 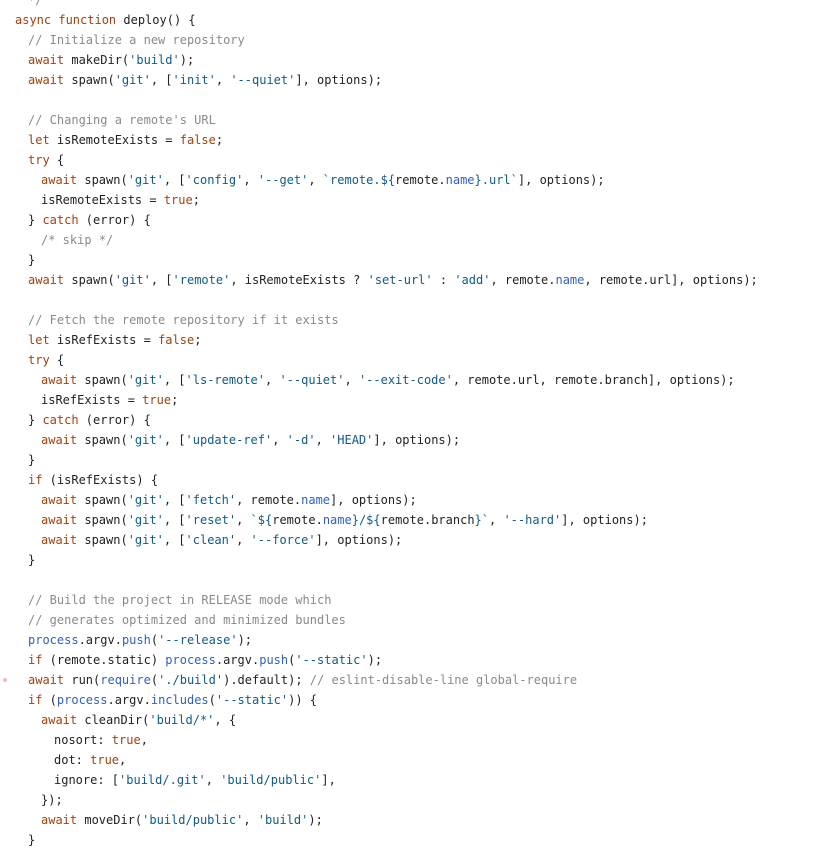 I want to click on string-token: 'add', so click(x=472, y=280).